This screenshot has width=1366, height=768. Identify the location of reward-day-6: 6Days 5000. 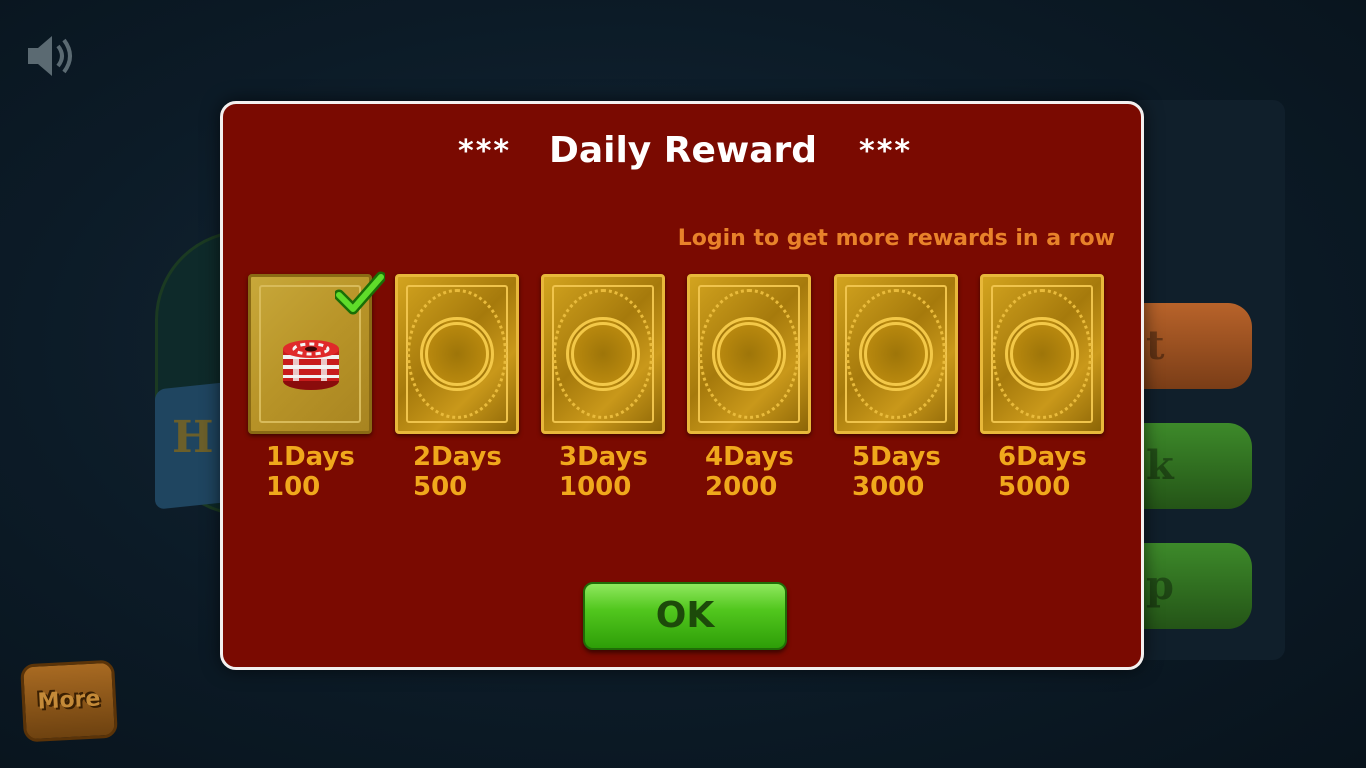
(1042, 388).